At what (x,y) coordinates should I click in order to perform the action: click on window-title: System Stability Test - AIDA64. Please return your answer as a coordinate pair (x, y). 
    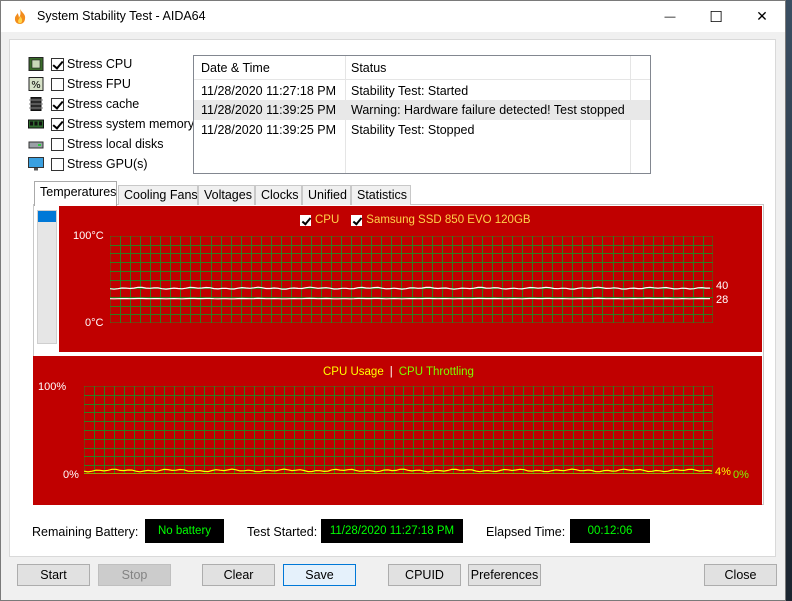
    Looking at the image, I should click on (121, 16).